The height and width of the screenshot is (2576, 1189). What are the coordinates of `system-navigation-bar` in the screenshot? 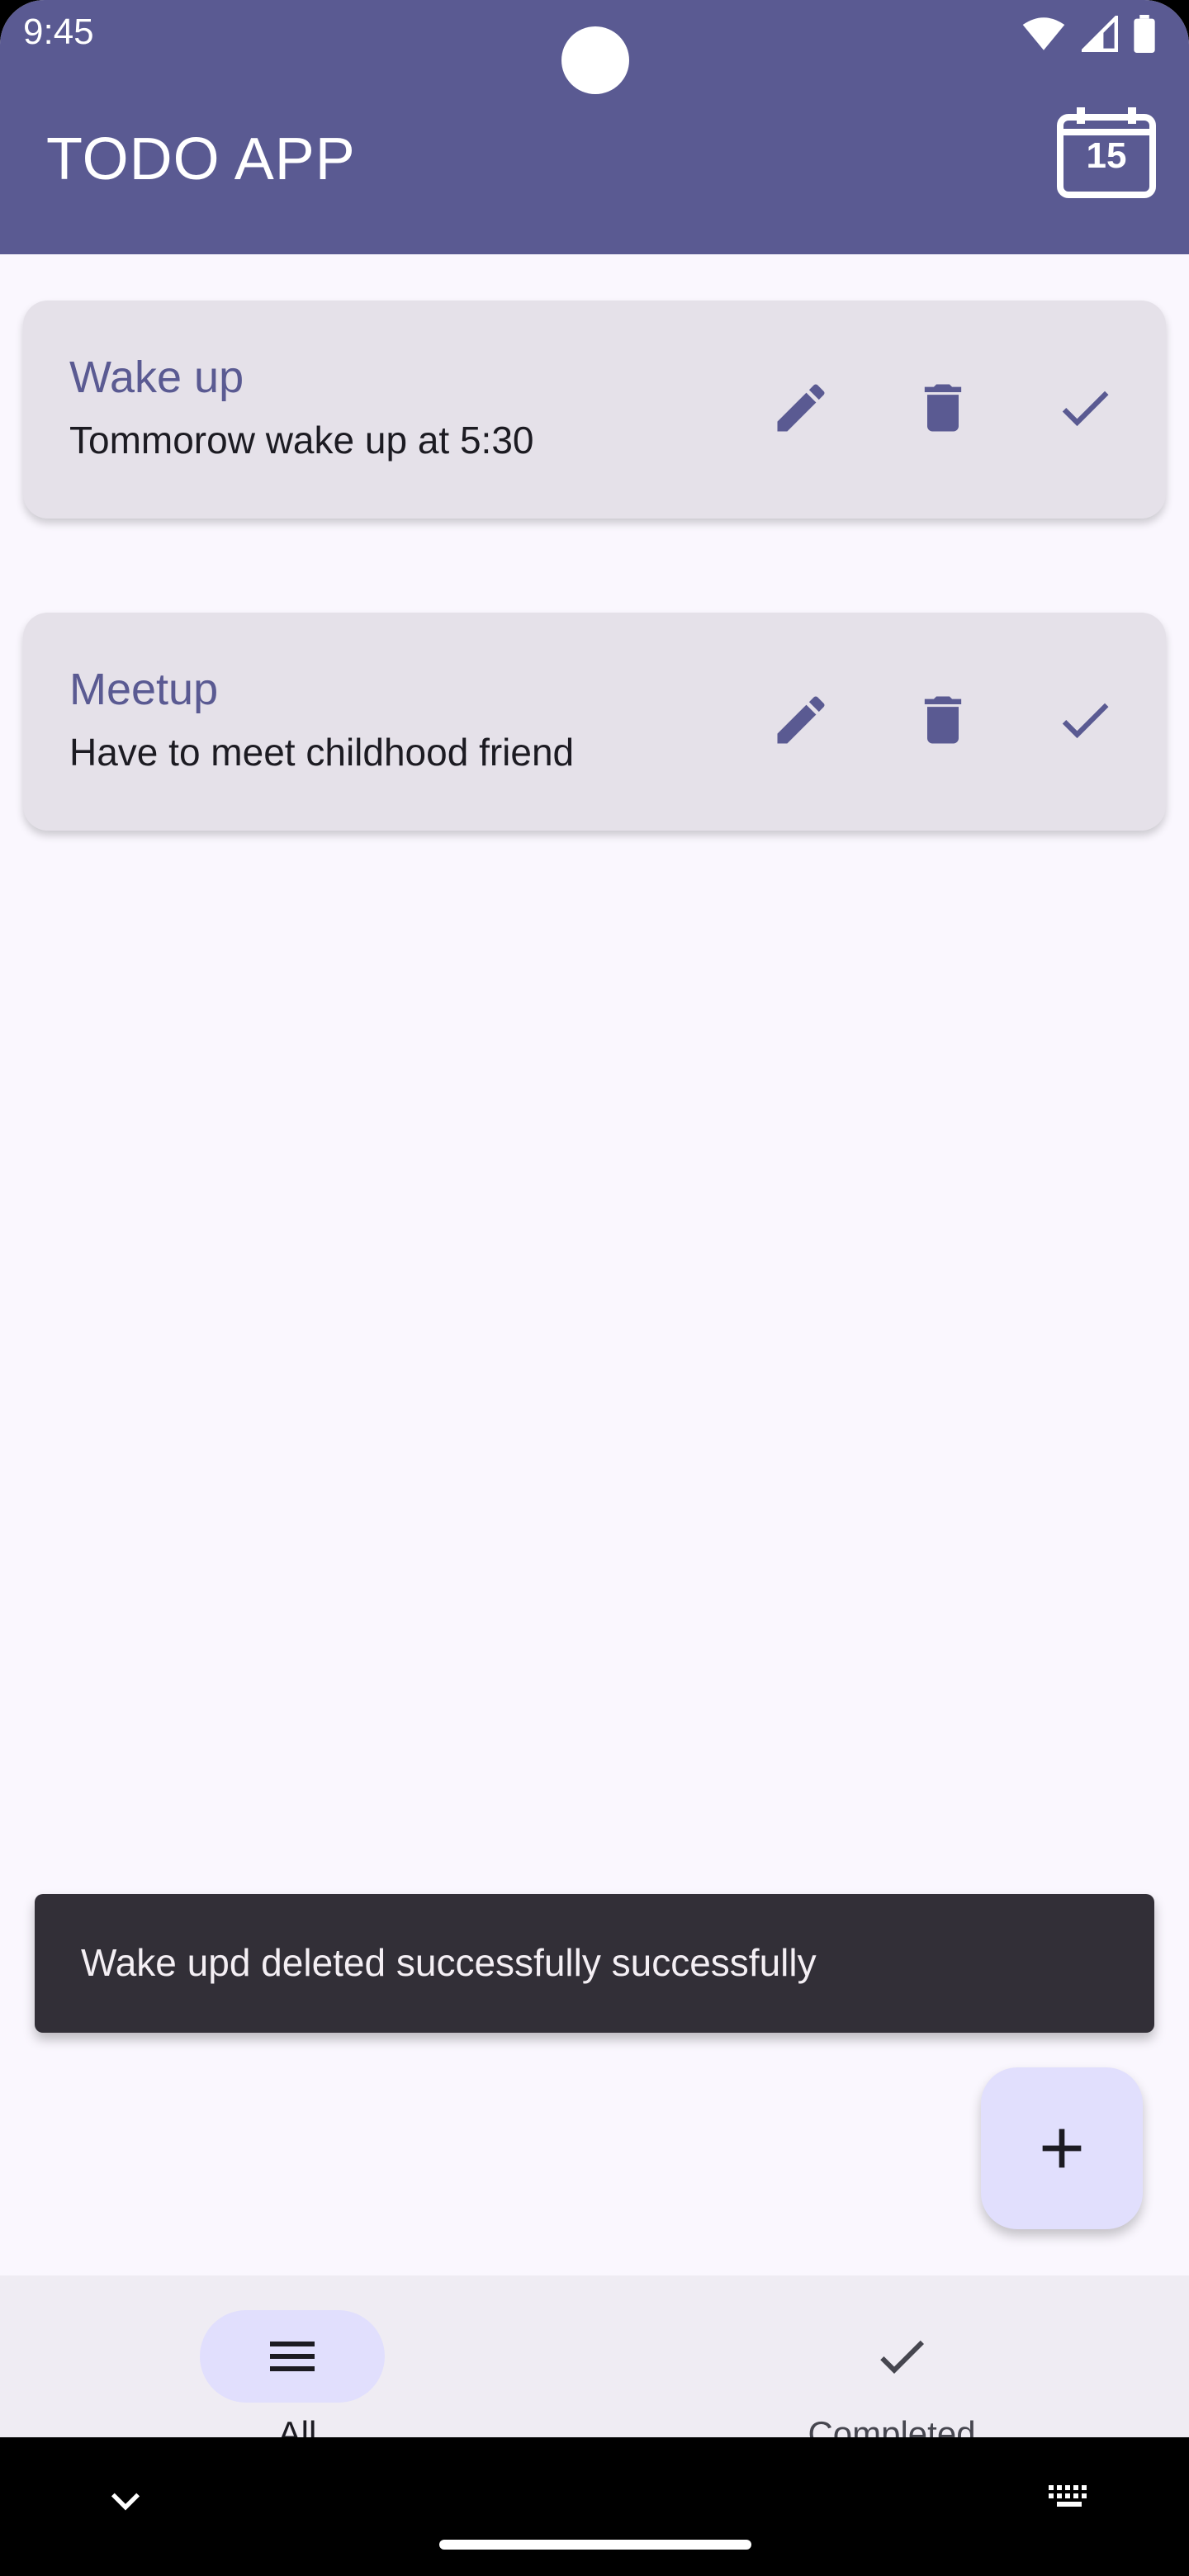 It's located at (594, 2506).